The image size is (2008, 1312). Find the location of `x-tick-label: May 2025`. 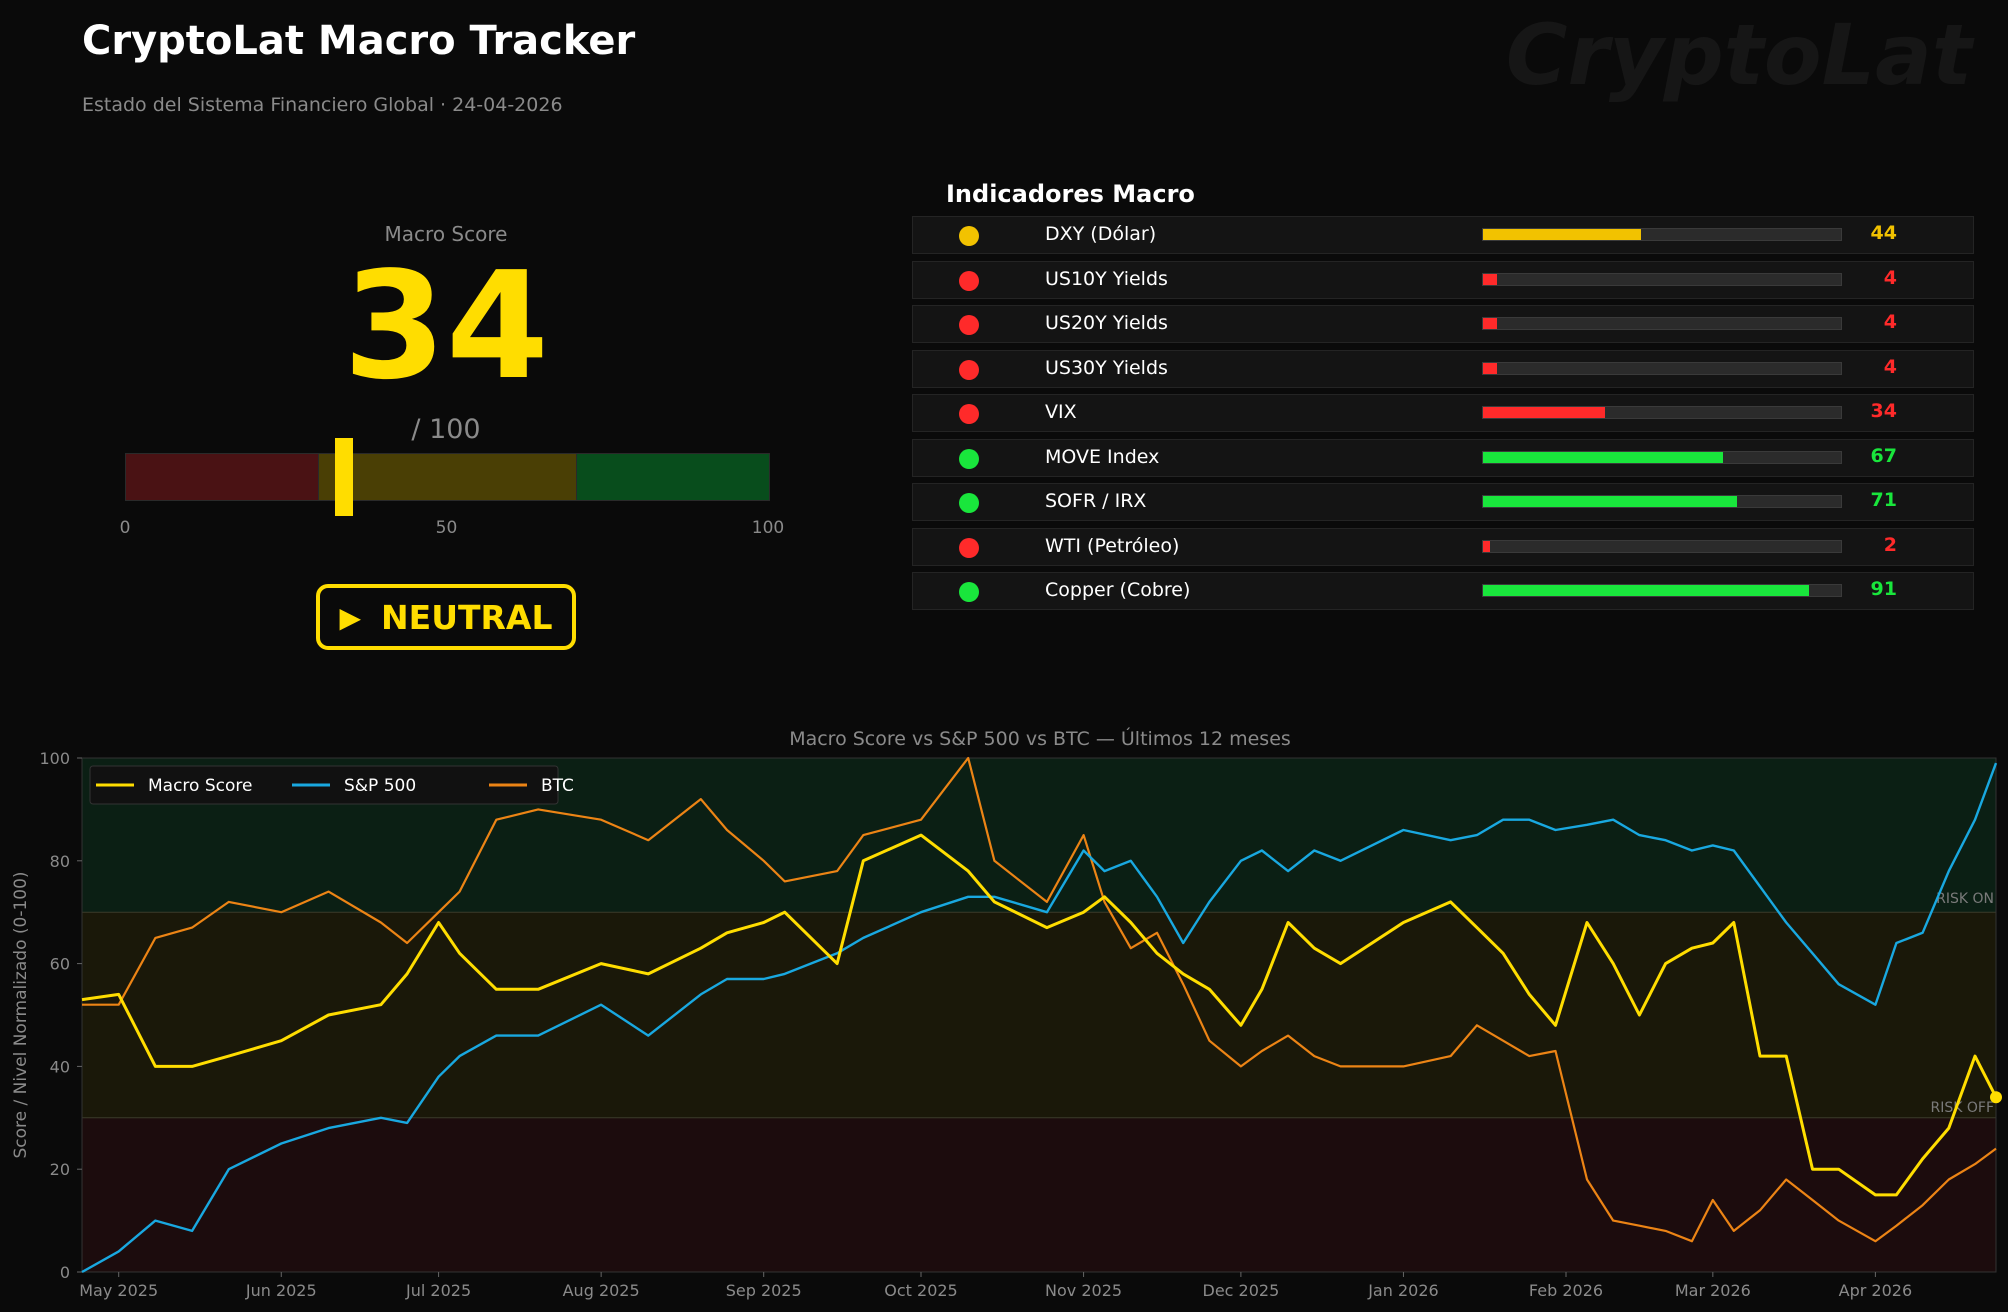

x-tick-label: May 2025 is located at coordinates (118, 1290).